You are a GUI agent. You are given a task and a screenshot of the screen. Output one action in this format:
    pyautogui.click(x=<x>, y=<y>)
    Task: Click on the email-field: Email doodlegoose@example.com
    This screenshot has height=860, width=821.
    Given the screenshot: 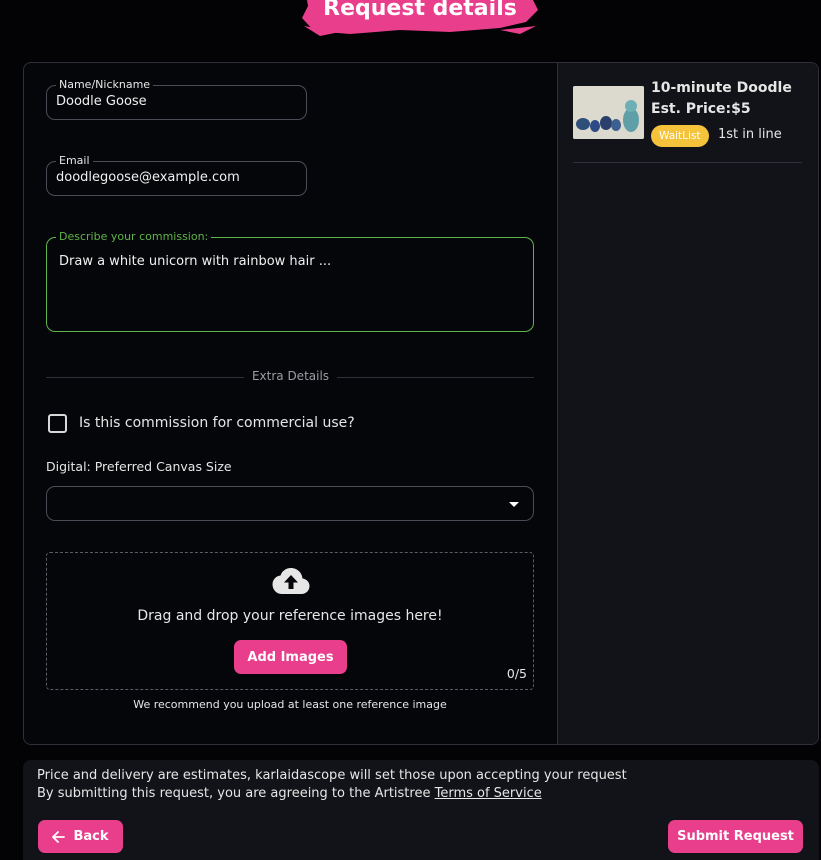 What is the action you would take?
    pyautogui.click(x=176, y=175)
    